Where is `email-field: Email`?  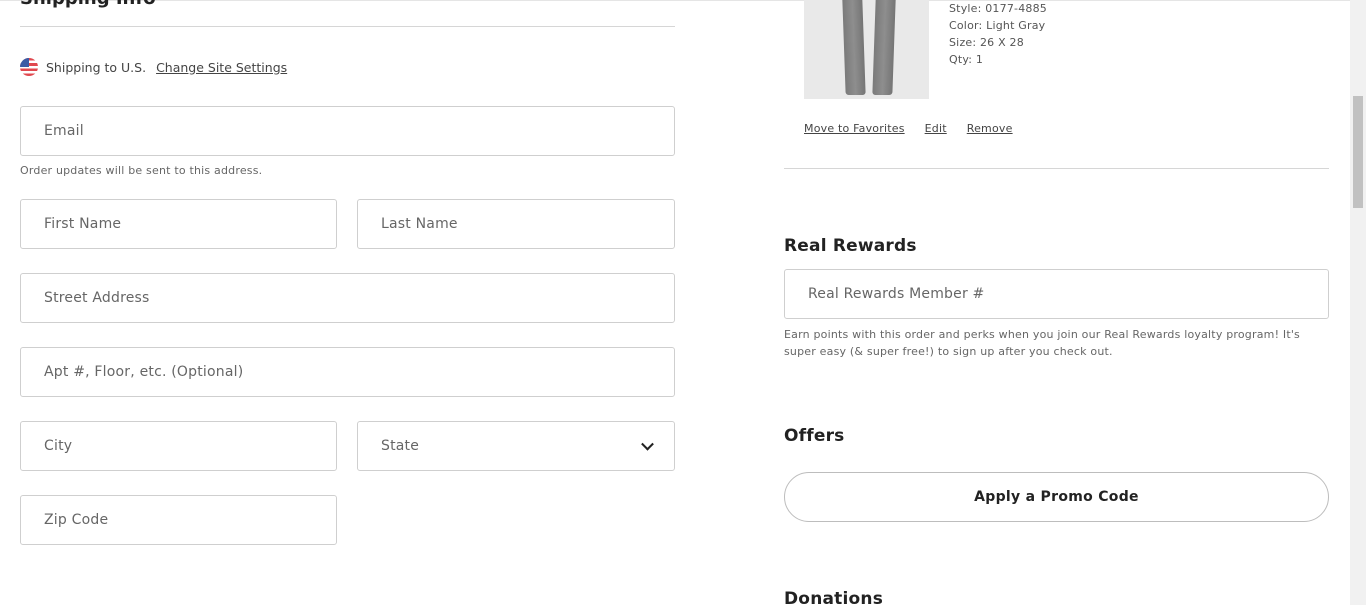 email-field: Email is located at coordinates (347, 131).